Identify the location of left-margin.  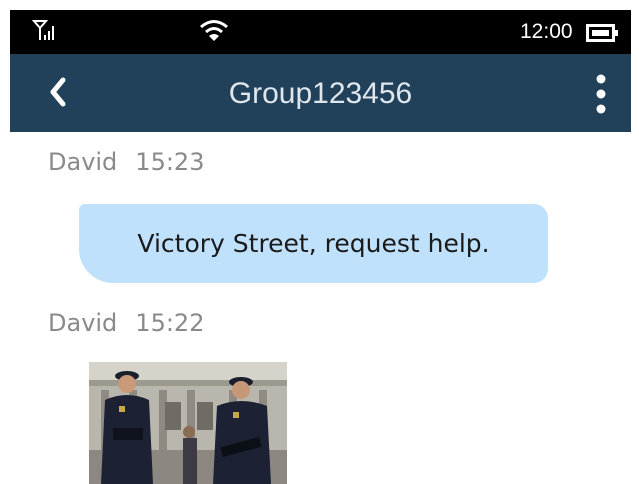
(5, 242).